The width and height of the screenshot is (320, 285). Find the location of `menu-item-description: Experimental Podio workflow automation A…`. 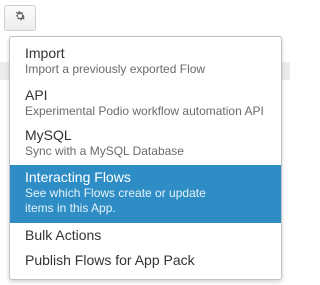

menu-item-description: Experimental Podio workflow automation A… is located at coordinates (144, 111).